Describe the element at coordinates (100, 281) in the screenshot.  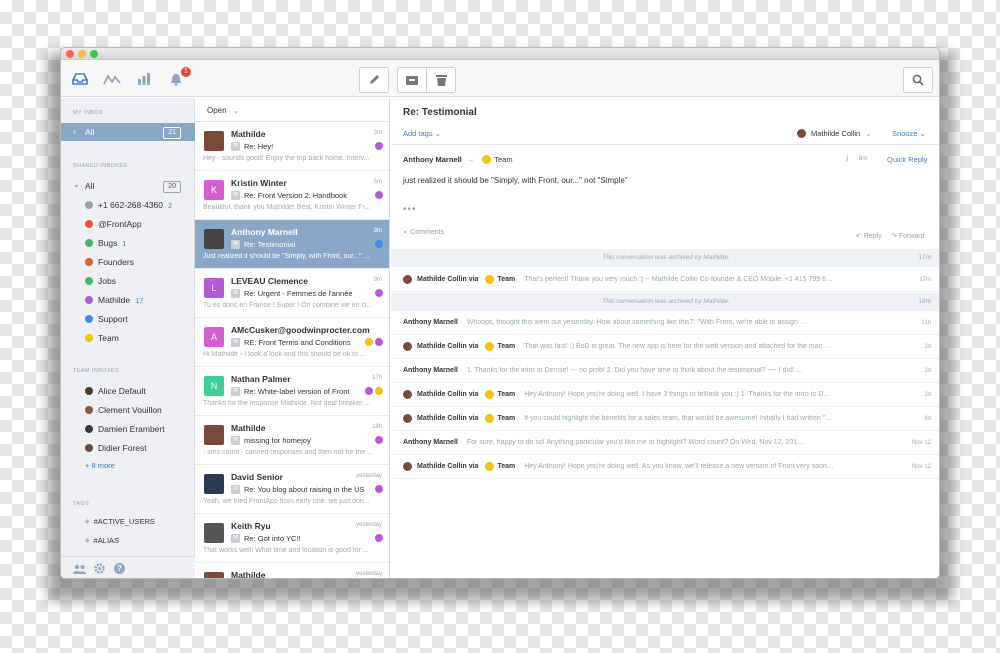
I see `sidebar-item-shared: Jobs` at that location.